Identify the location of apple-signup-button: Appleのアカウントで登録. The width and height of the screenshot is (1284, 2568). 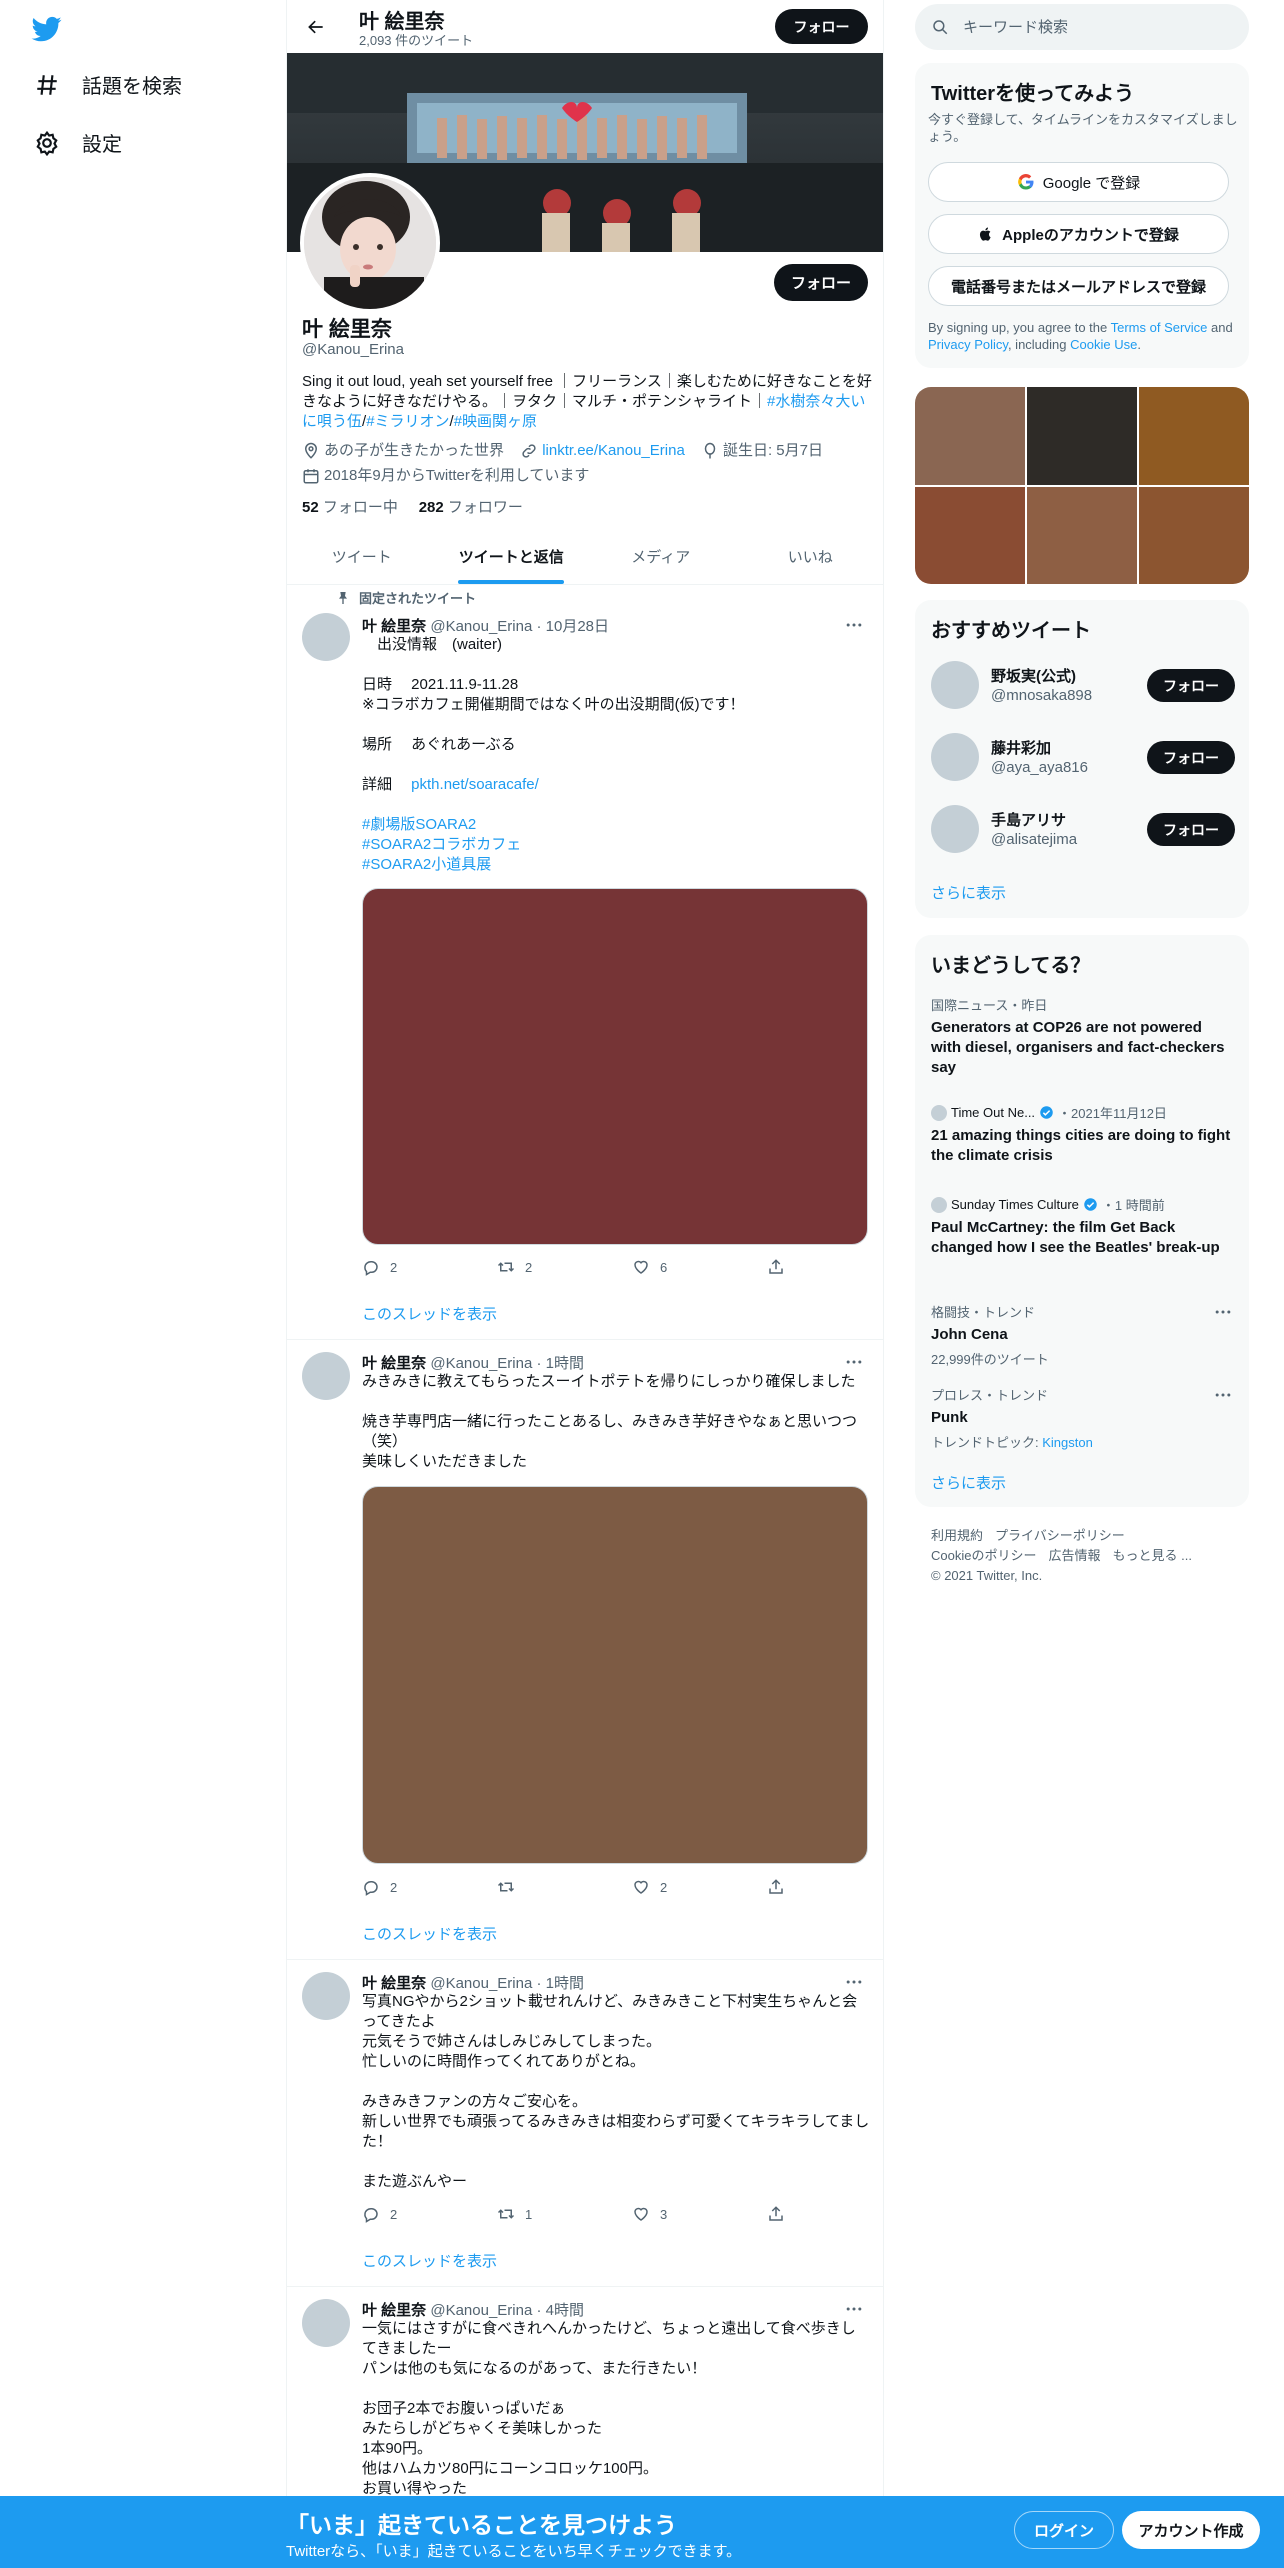
(1078, 234).